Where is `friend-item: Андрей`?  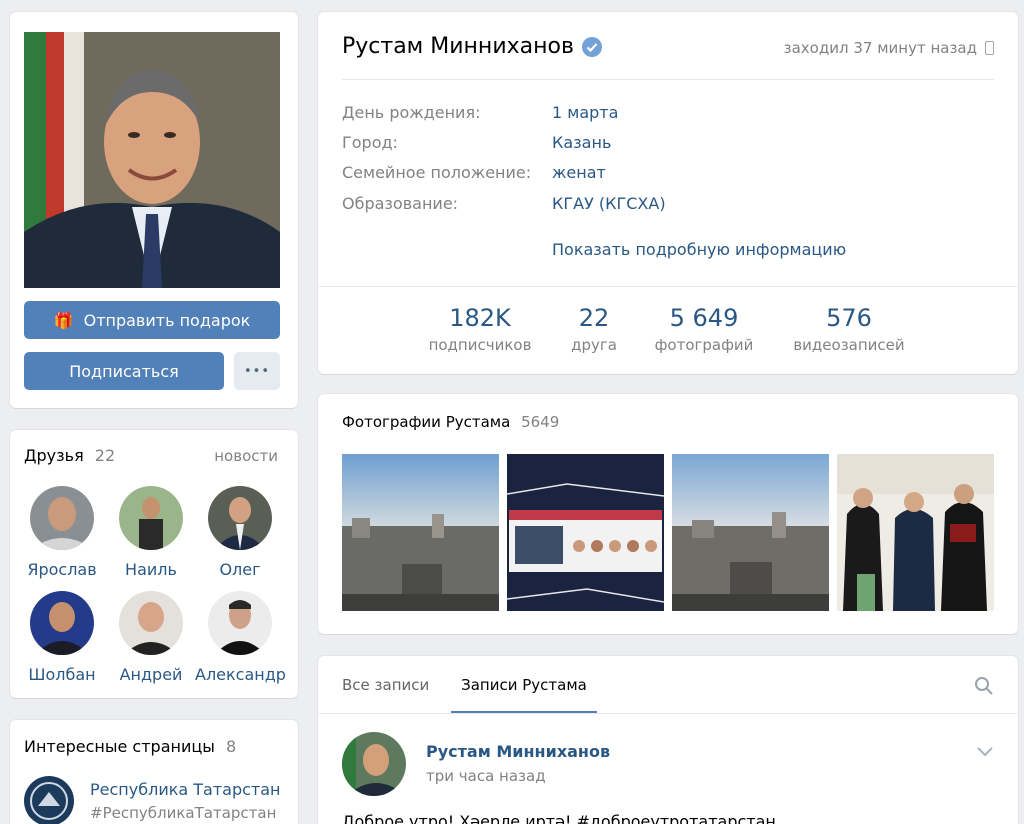
friend-item: Андрей is located at coordinates (151, 637).